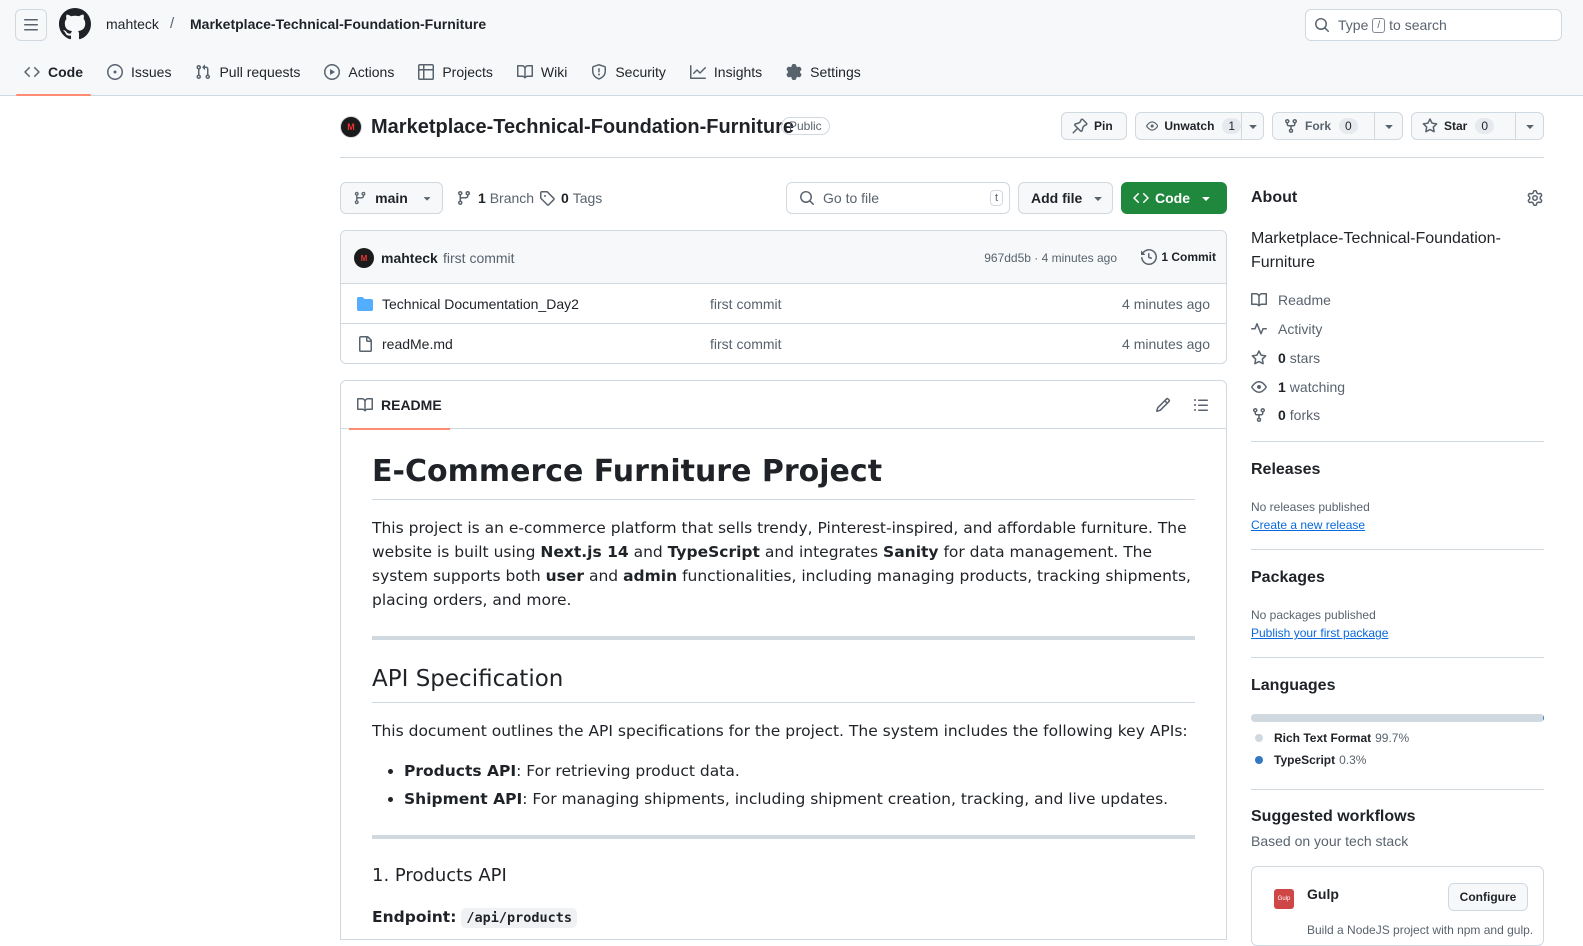 This screenshot has width=1583, height=946. Describe the element at coordinates (628, 72) in the screenshot. I see `tab-security: Security` at that location.